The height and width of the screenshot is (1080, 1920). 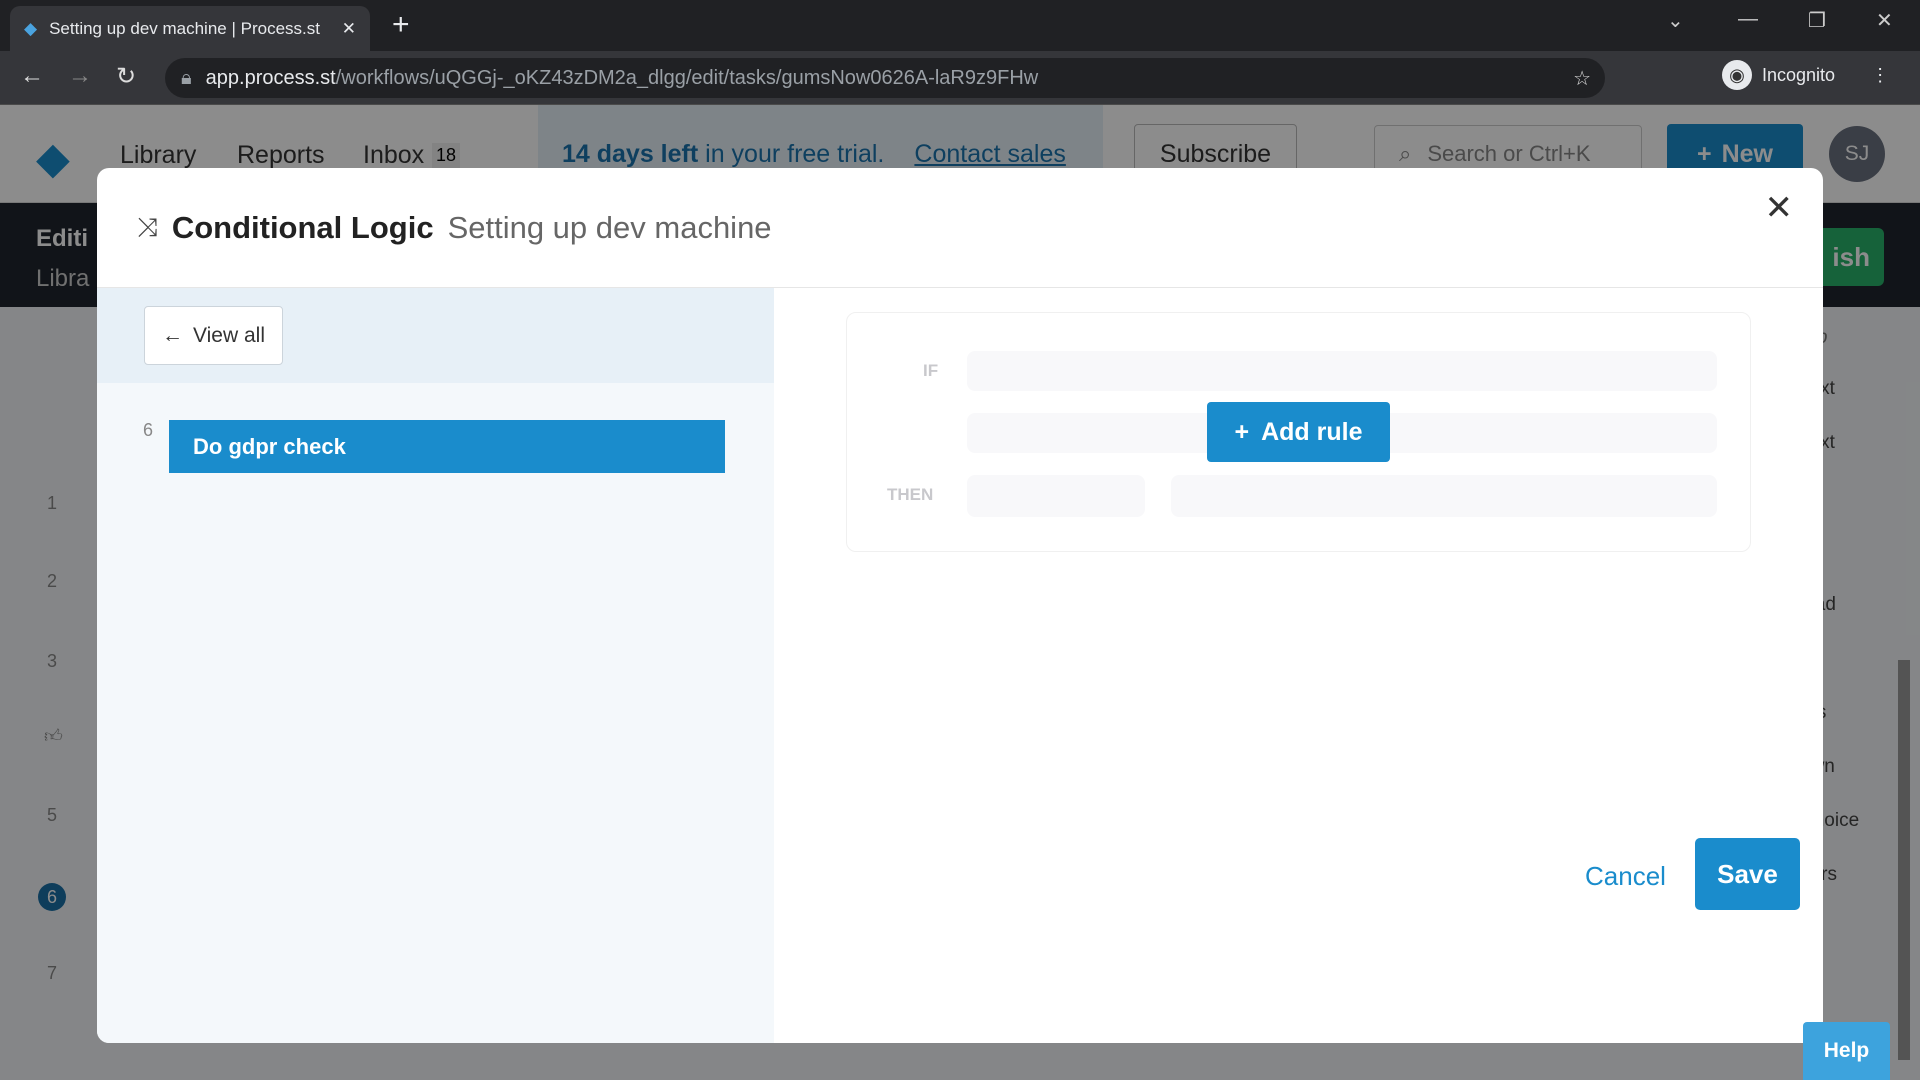 I want to click on back-icon: ←, so click(x=32, y=76).